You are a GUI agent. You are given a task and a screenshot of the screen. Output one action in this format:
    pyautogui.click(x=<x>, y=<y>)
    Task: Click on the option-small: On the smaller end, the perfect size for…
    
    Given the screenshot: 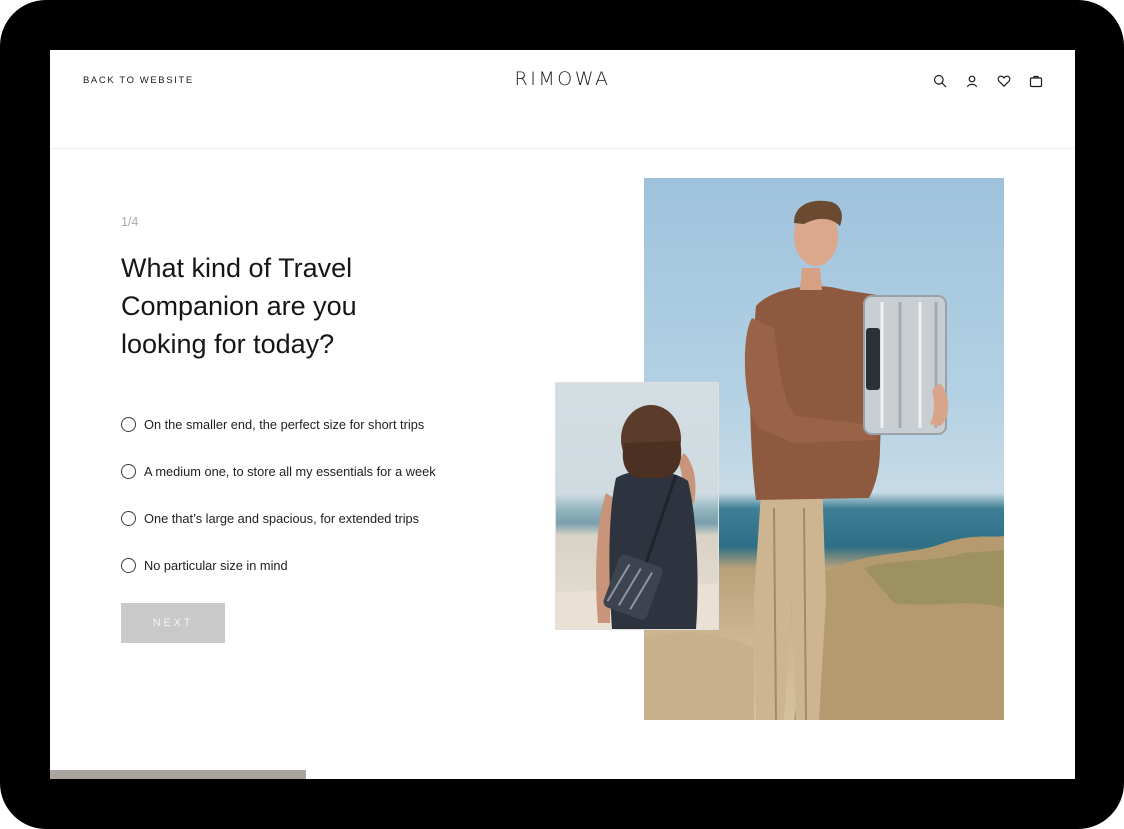 What is the action you would take?
    pyautogui.click(x=311, y=424)
    